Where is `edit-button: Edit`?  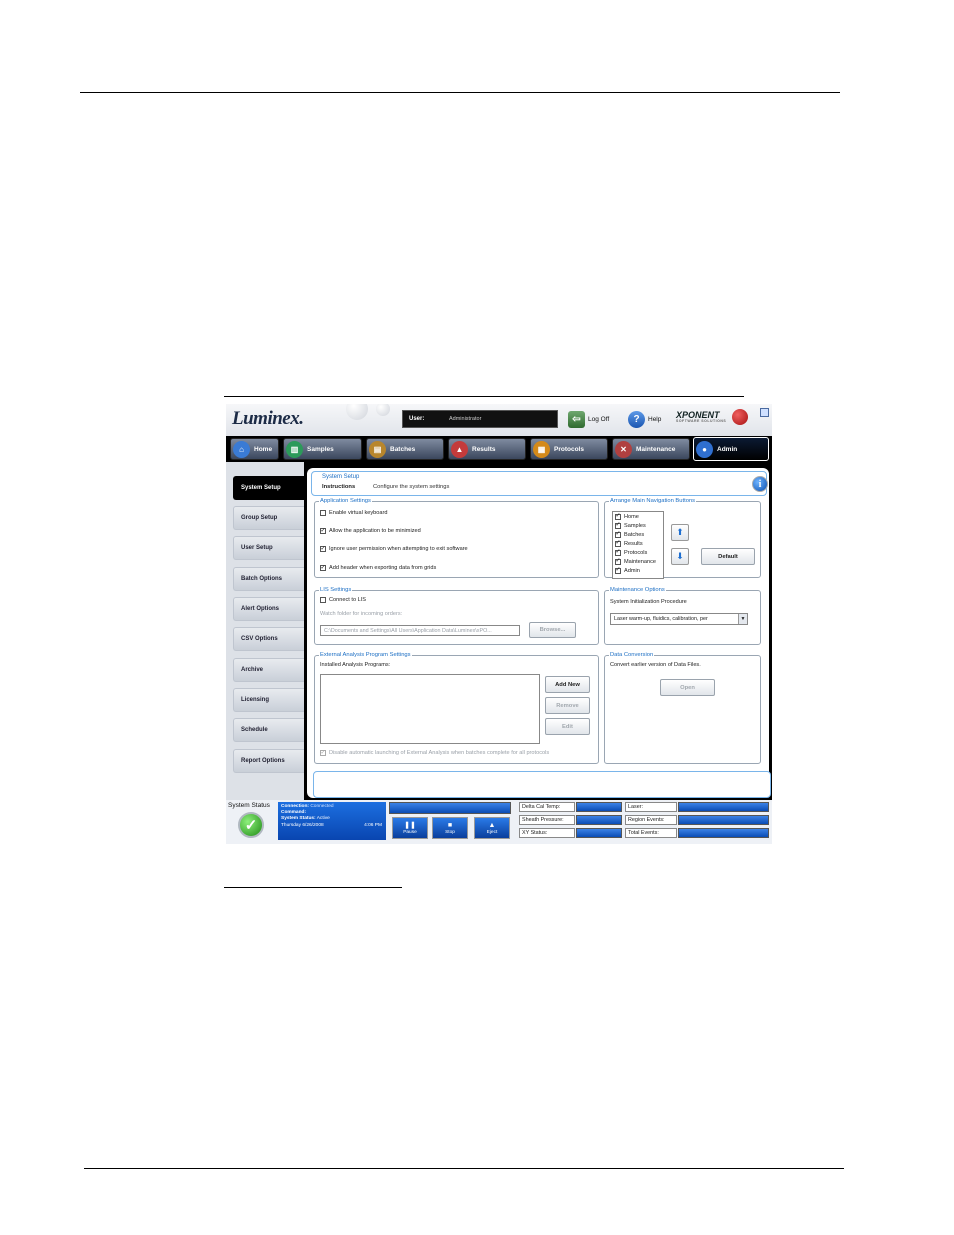 edit-button: Edit is located at coordinates (567, 726).